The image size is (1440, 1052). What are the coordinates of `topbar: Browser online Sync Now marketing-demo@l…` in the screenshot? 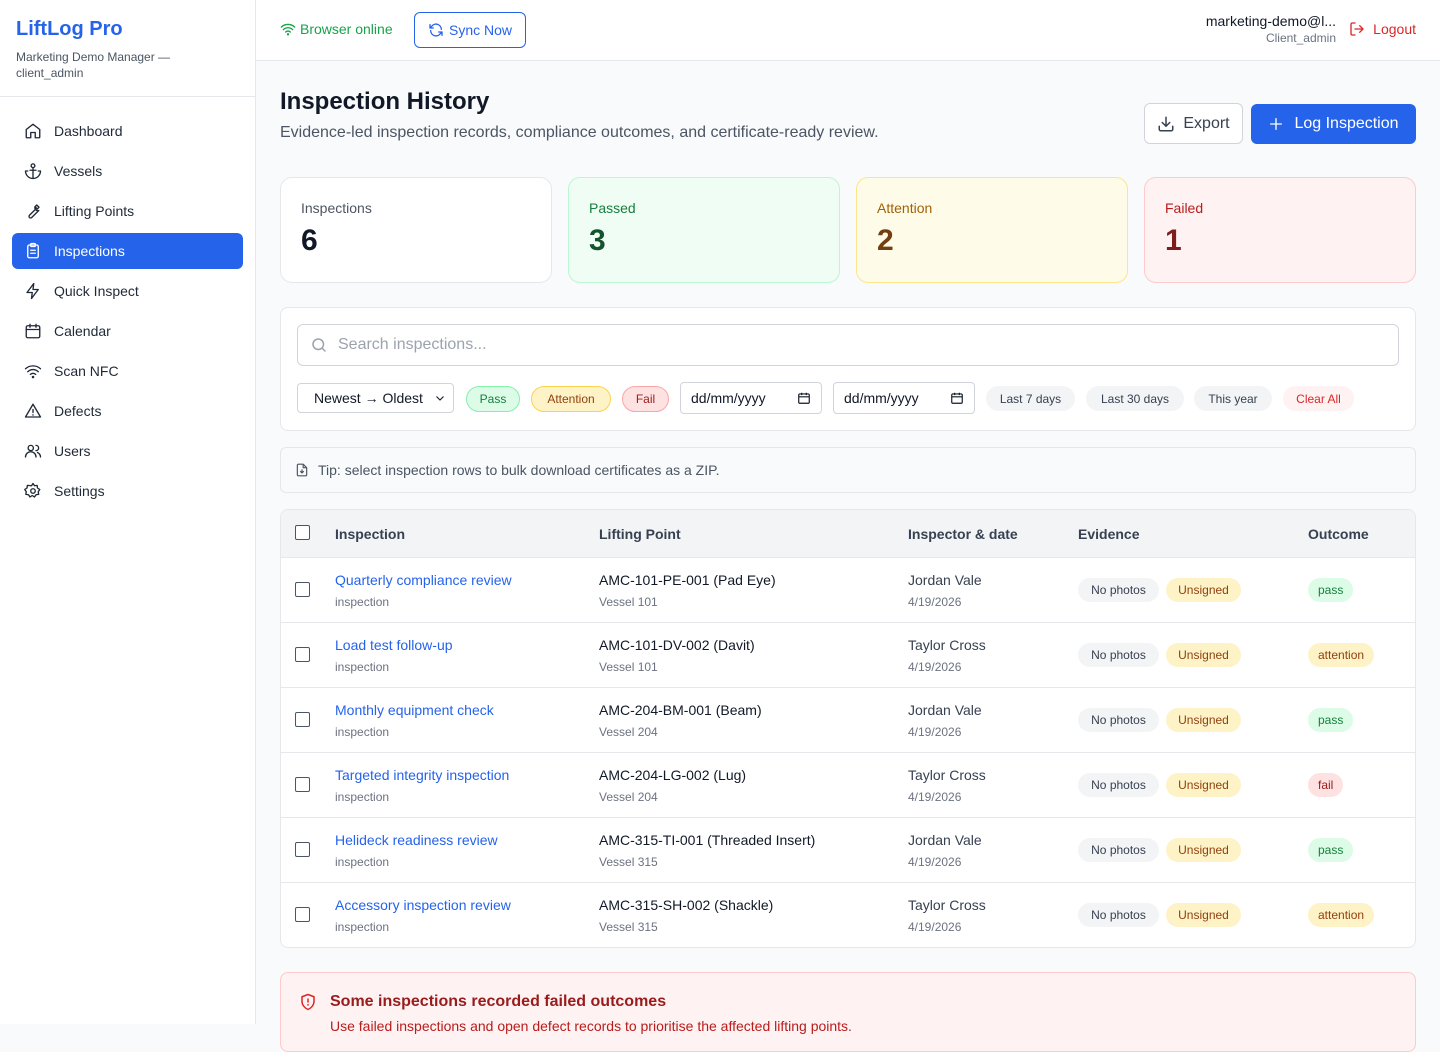 It's located at (848, 30).